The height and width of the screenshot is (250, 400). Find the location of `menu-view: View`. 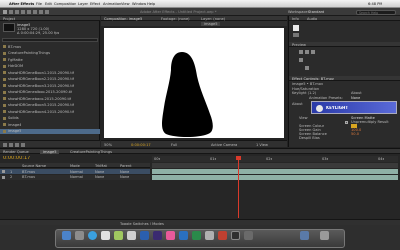

menu-view: View is located at coordinates (125, 4).